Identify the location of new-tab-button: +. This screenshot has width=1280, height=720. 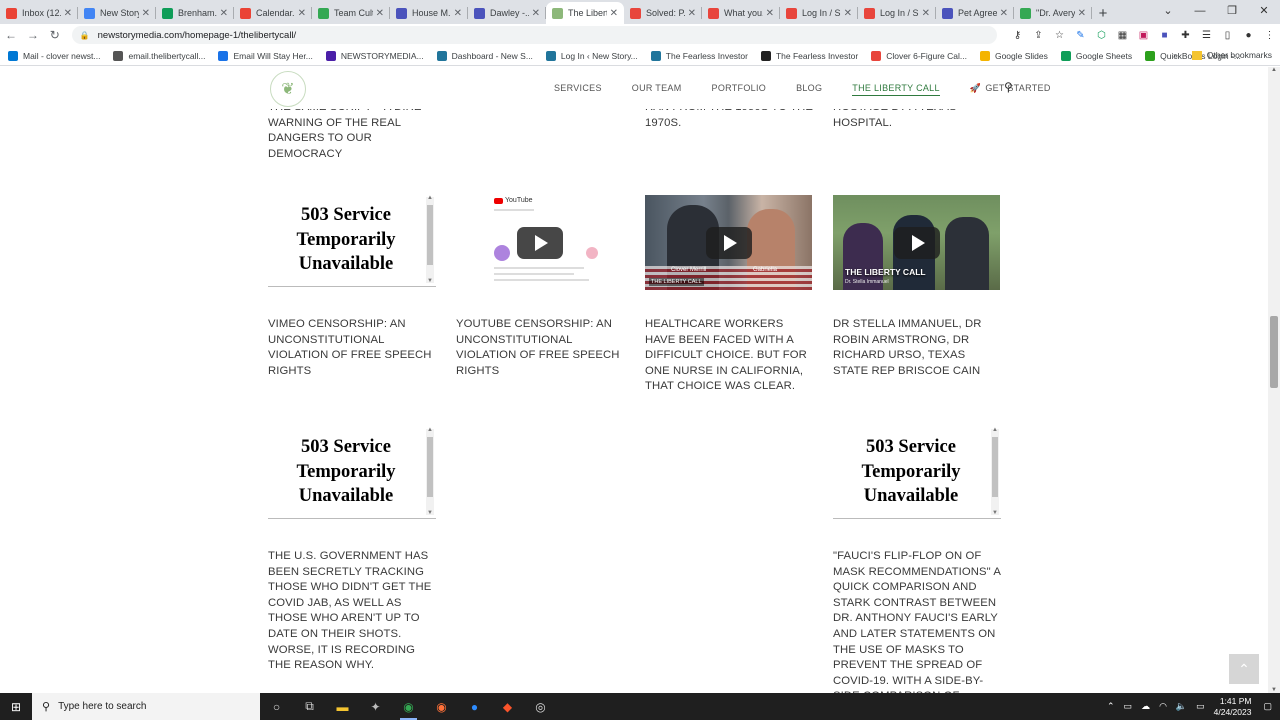
(1103, 13).